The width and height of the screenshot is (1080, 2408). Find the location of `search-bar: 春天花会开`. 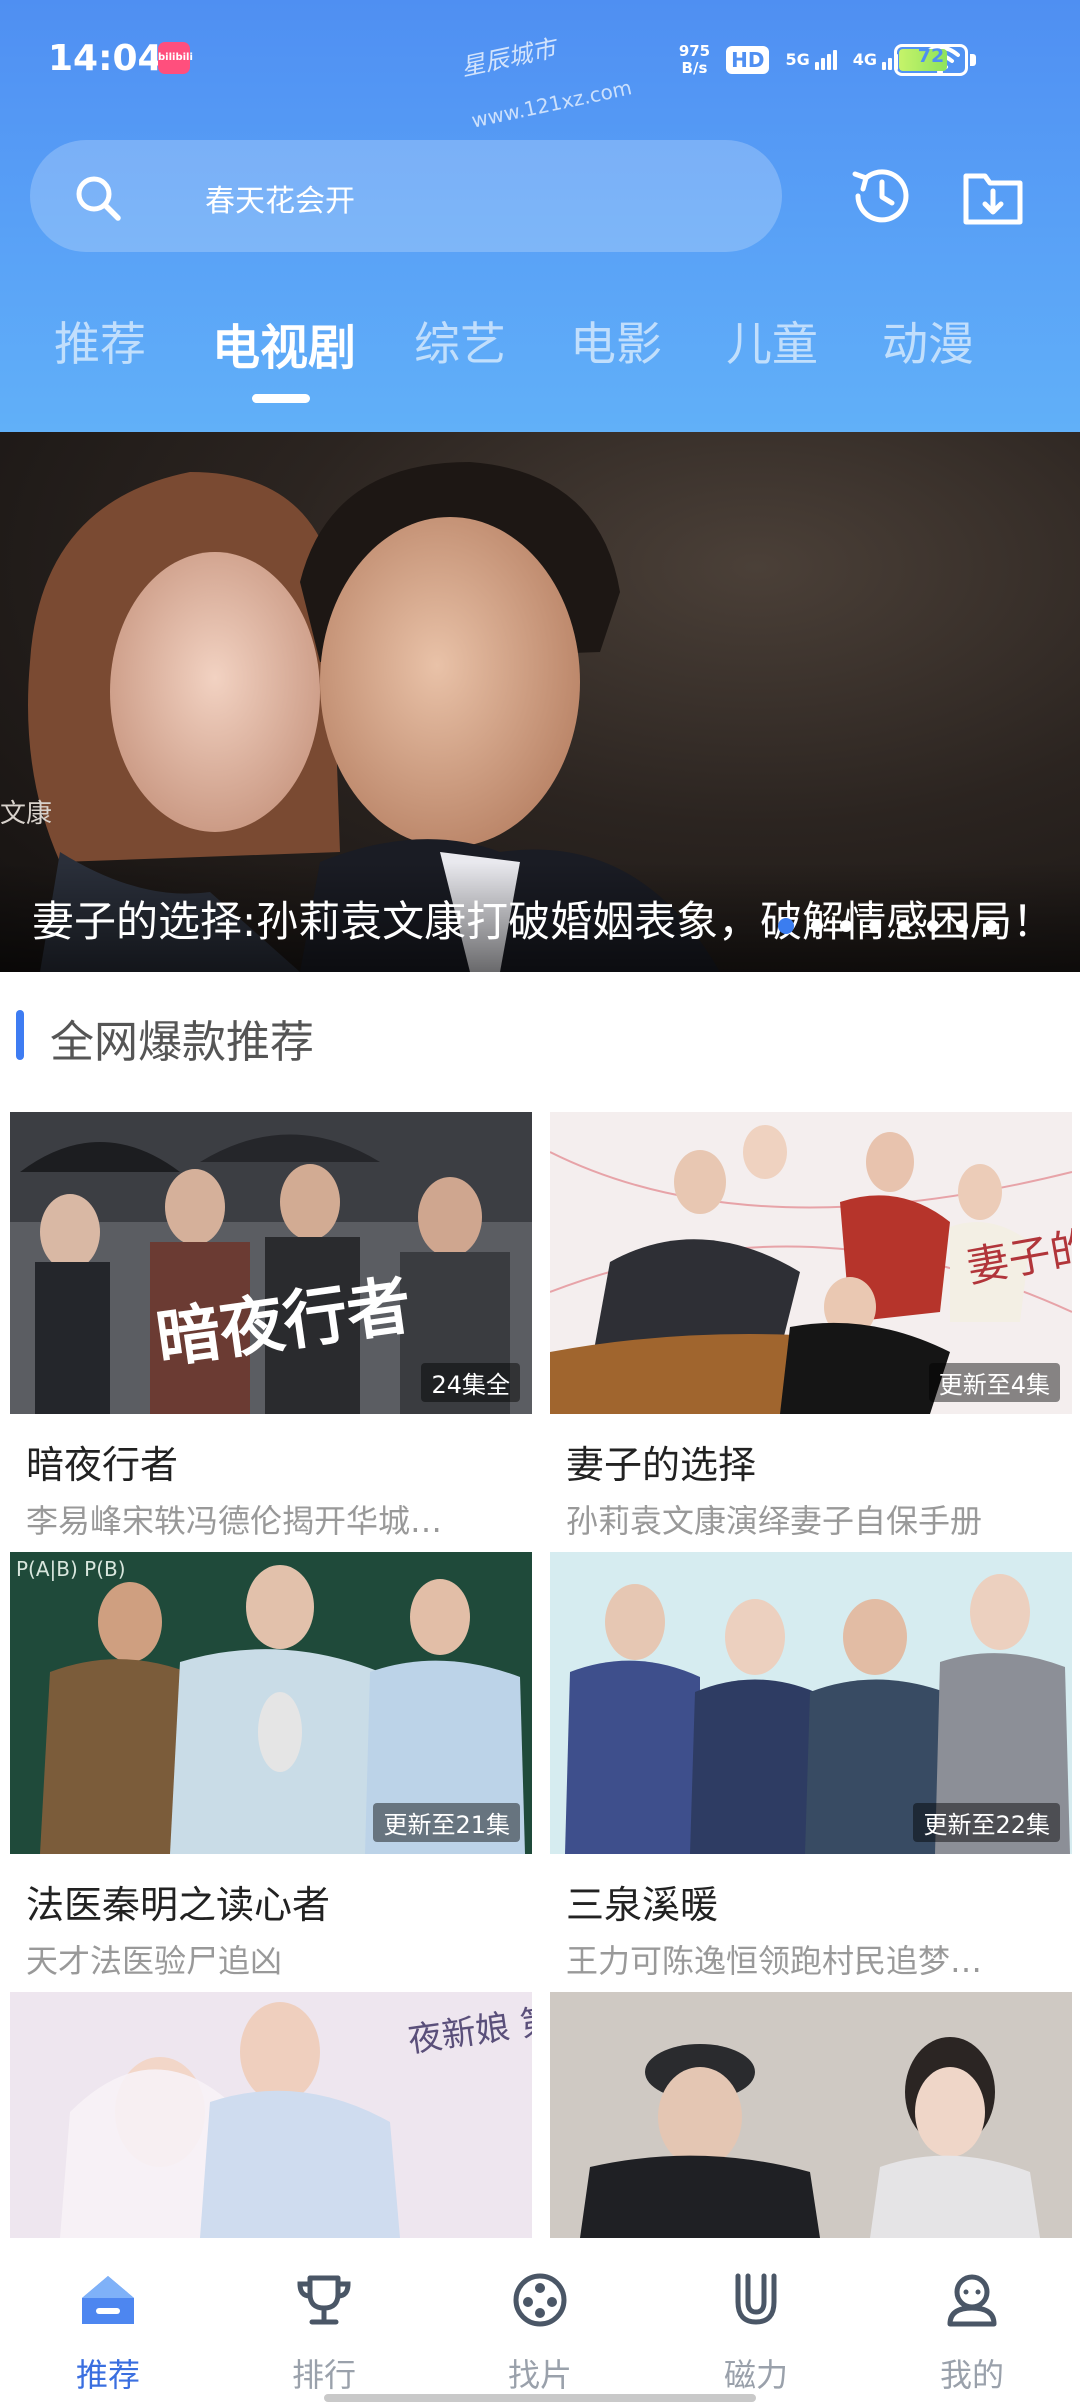

search-bar: 春天花会开 is located at coordinates (406, 196).